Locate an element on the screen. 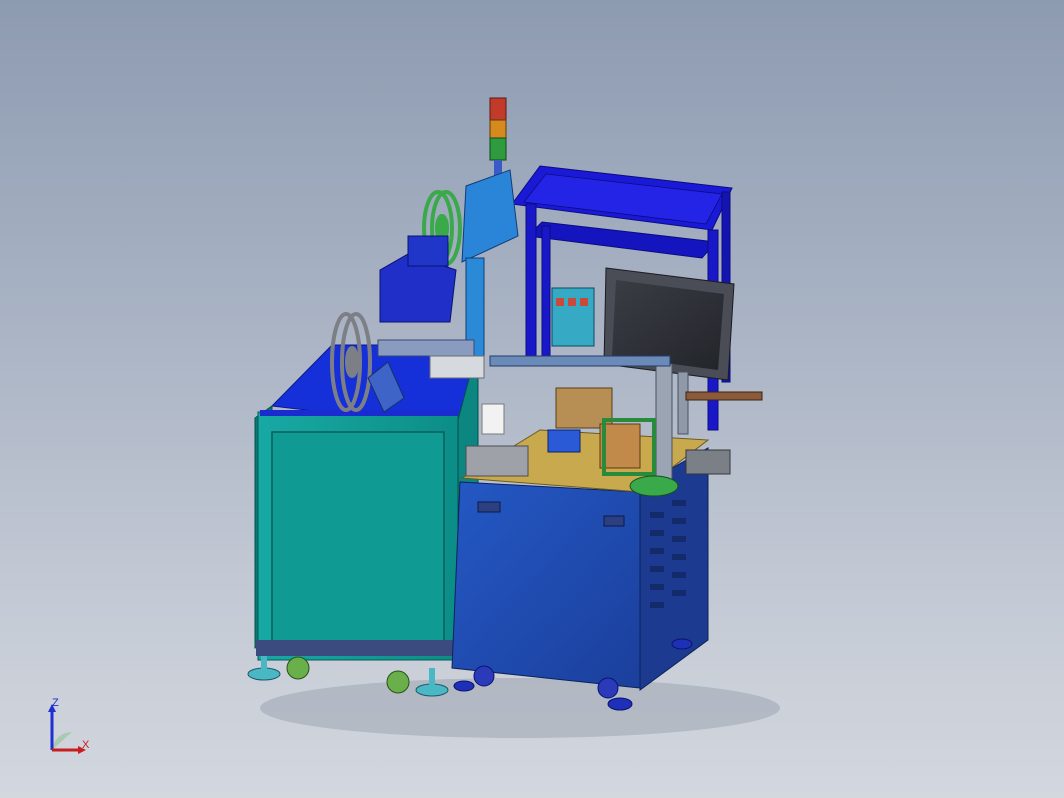 This screenshot has width=1064, height=798. caster-blue-right is located at coordinates (608, 688).